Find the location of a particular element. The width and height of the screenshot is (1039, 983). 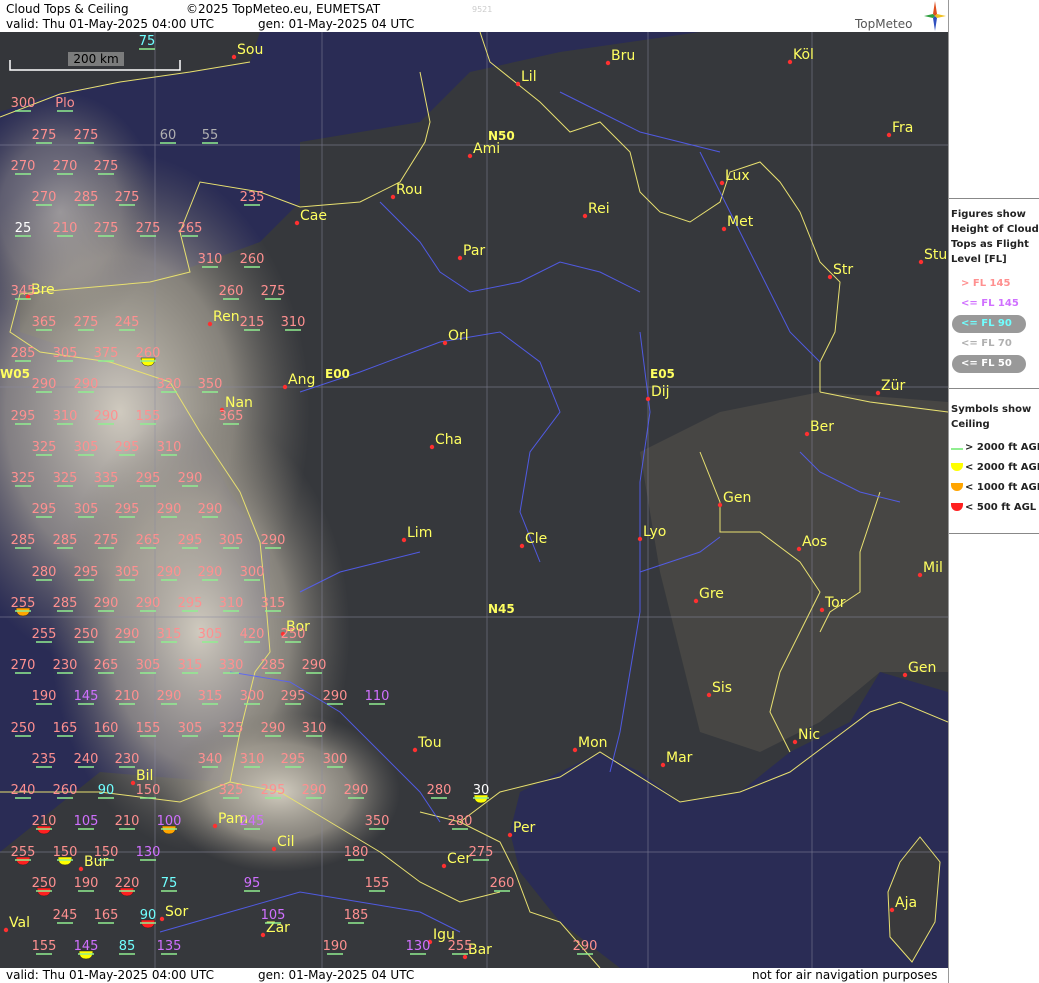

cloud-top-value: 215 is located at coordinates (252, 322).